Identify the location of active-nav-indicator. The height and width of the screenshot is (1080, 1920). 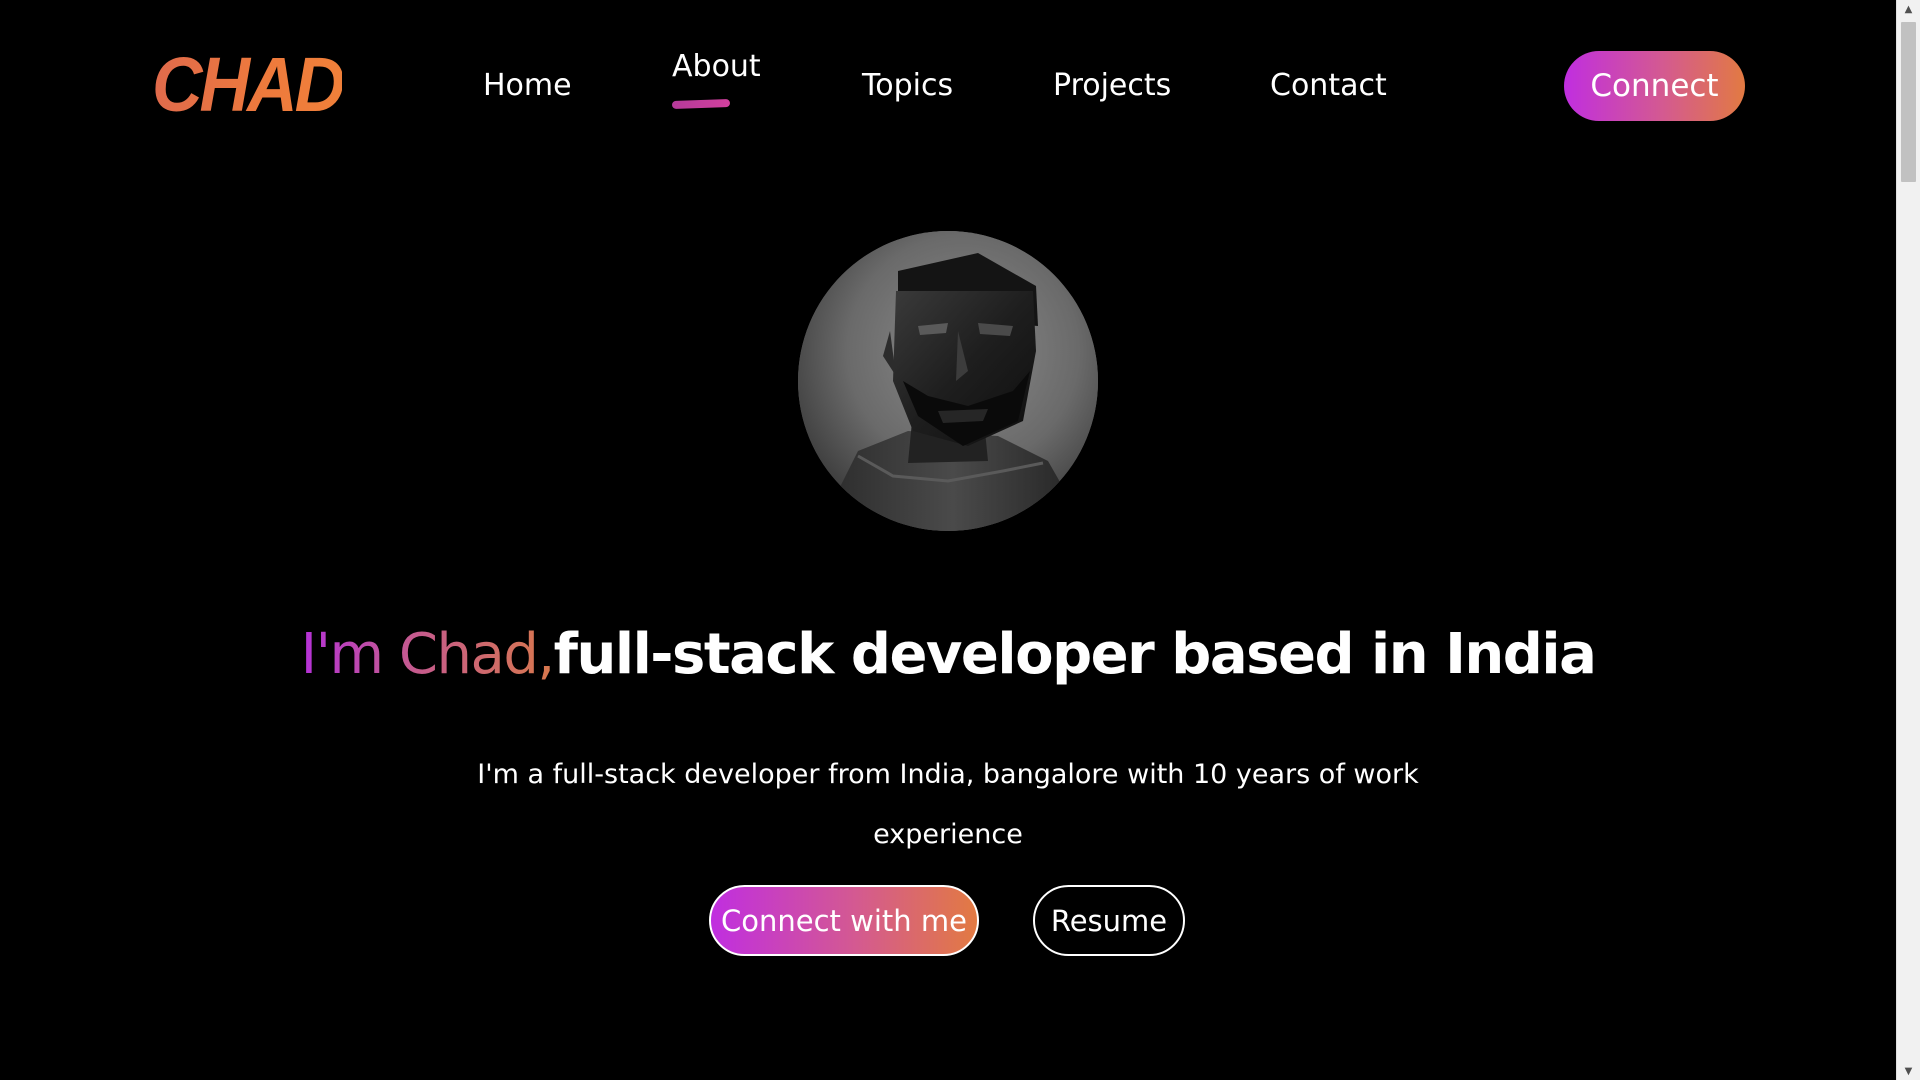
(701, 104).